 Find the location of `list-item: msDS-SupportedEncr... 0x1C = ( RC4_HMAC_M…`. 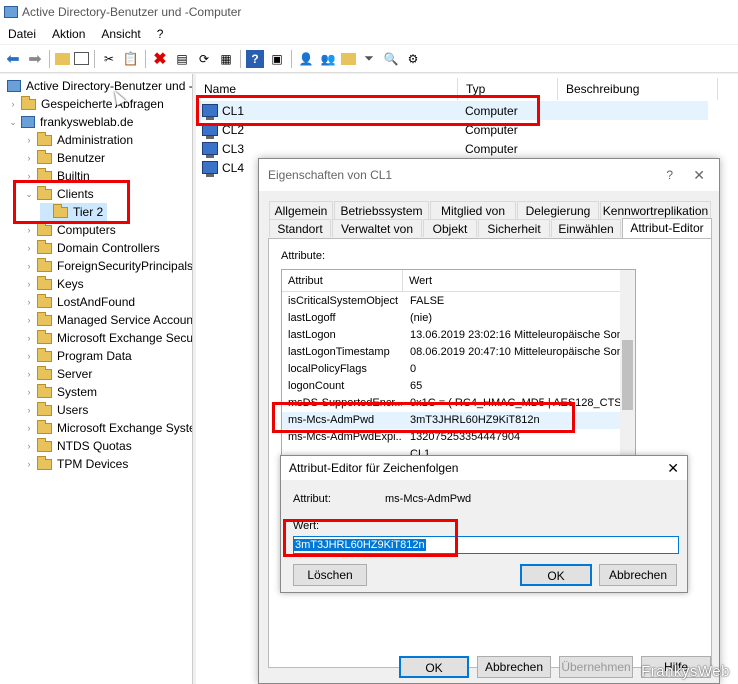

list-item: msDS-SupportedEncr... 0x1C = ( RC4_HMAC_M… is located at coordinates (458, 403).